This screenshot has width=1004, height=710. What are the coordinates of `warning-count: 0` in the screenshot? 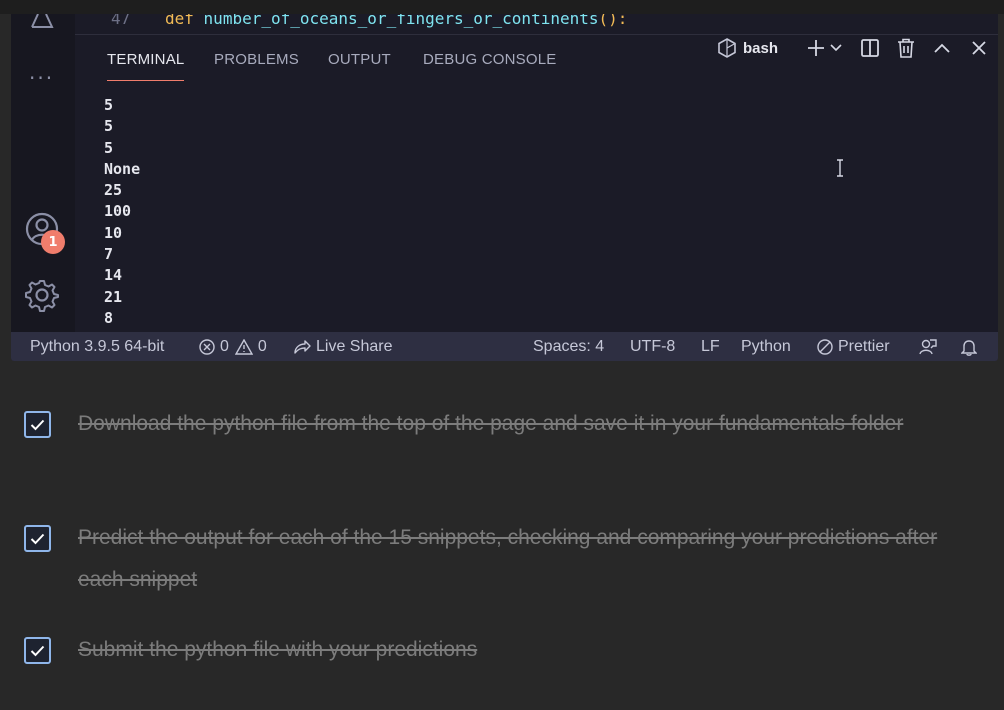 It's located at (262, 346).